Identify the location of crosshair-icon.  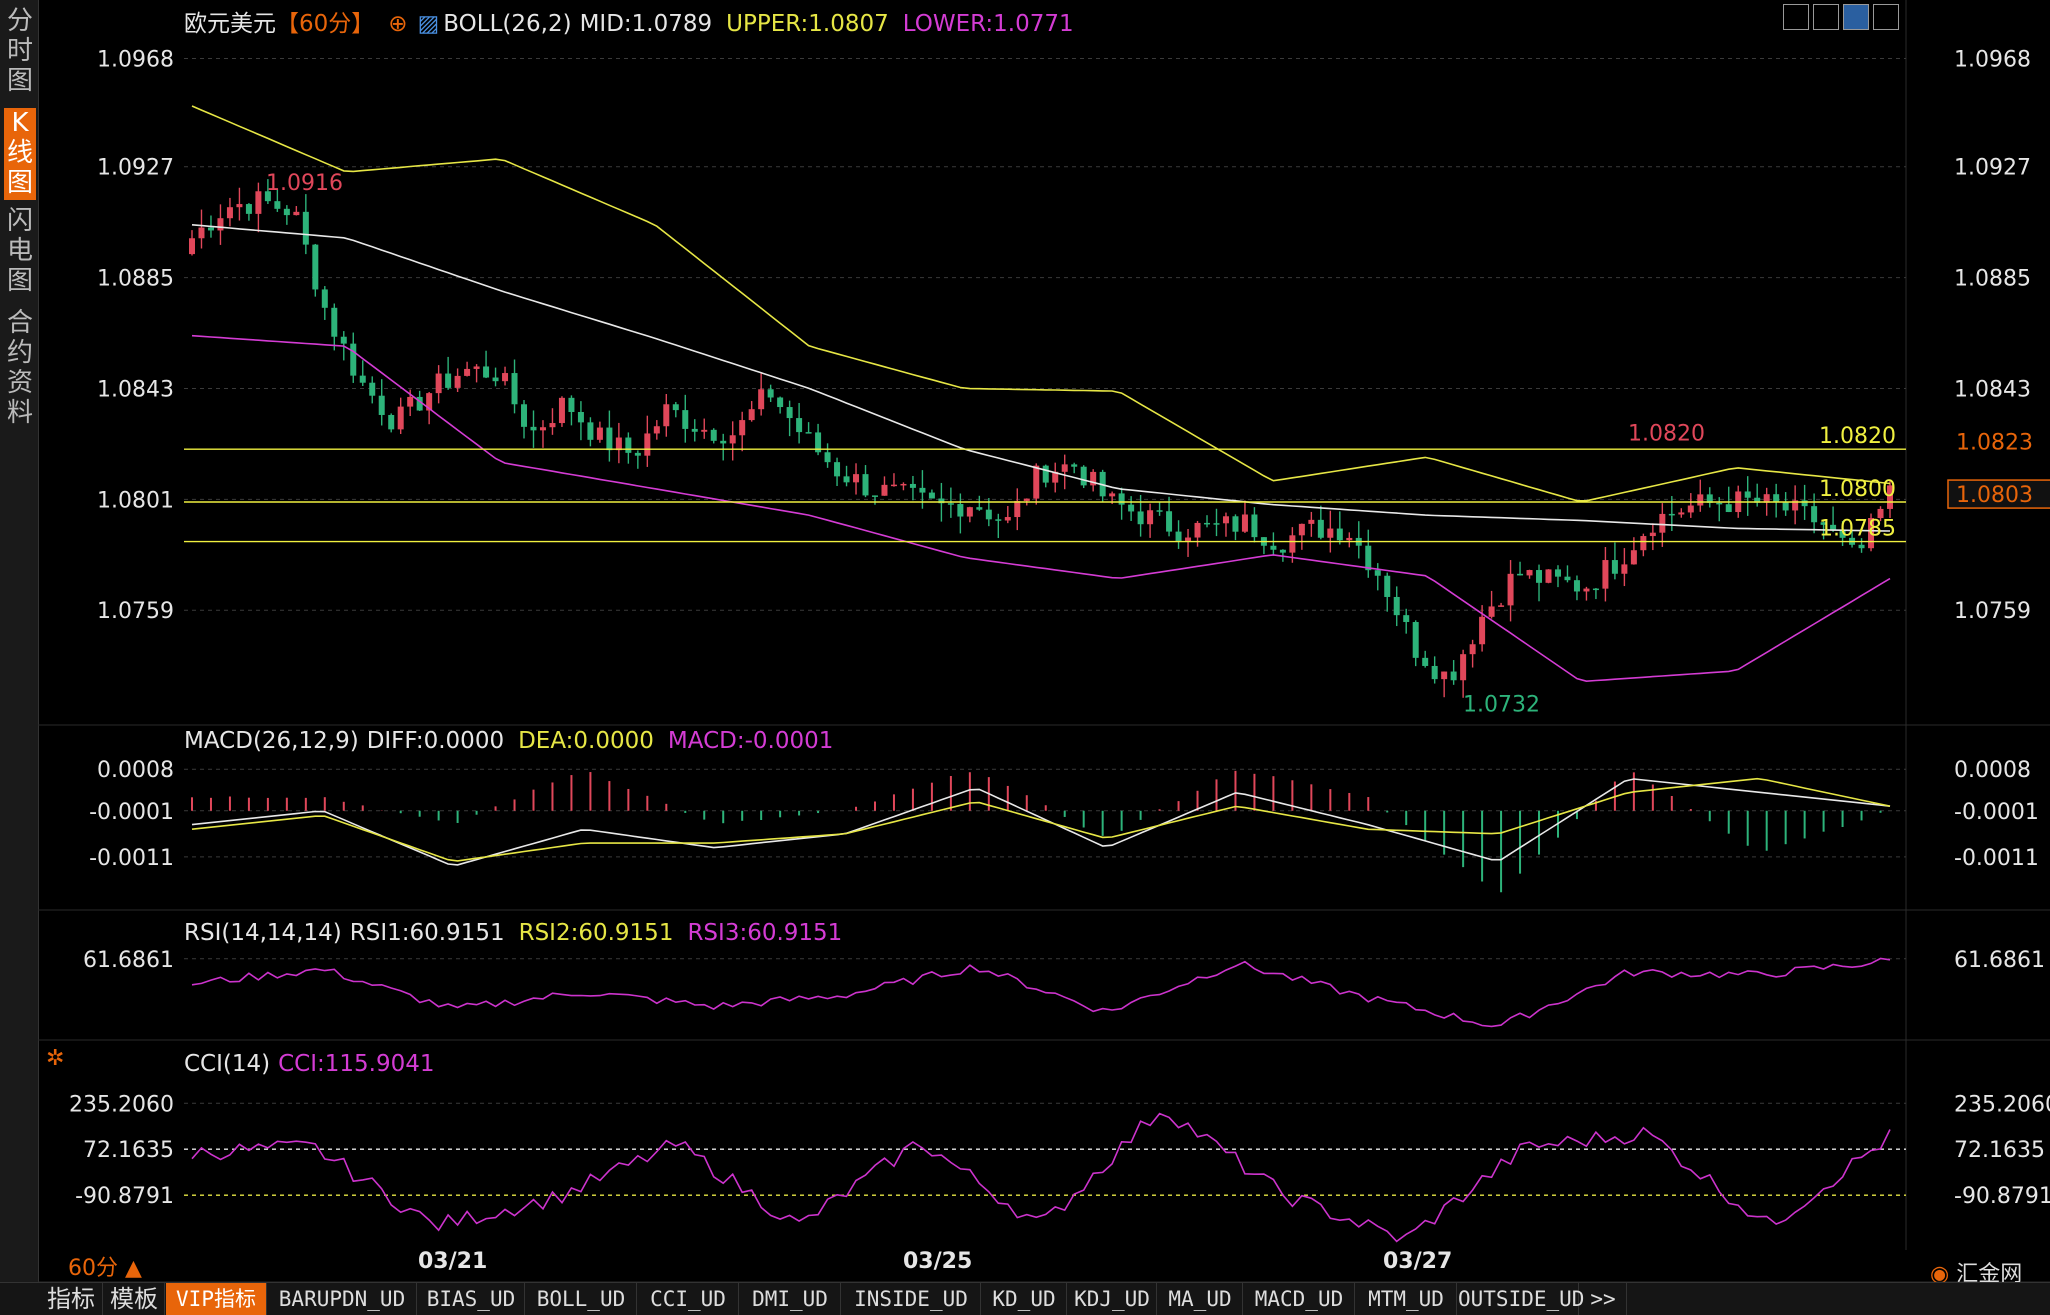
(1796, 17).